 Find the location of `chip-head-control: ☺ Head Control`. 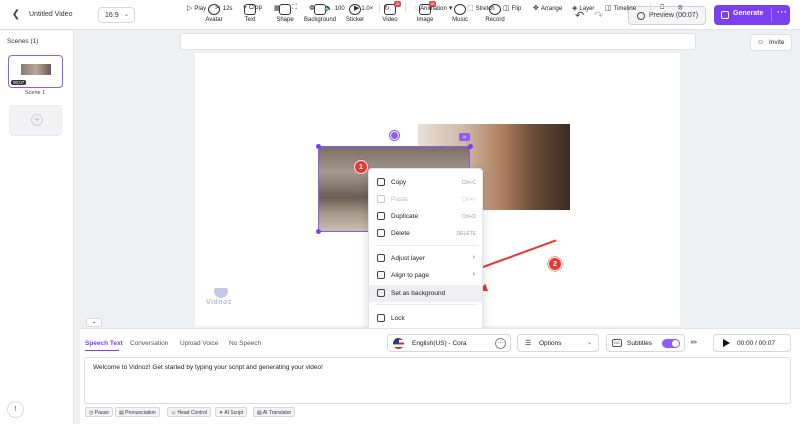

chip-head-control: ☺ Head Control is located at coordinates (189, 412).